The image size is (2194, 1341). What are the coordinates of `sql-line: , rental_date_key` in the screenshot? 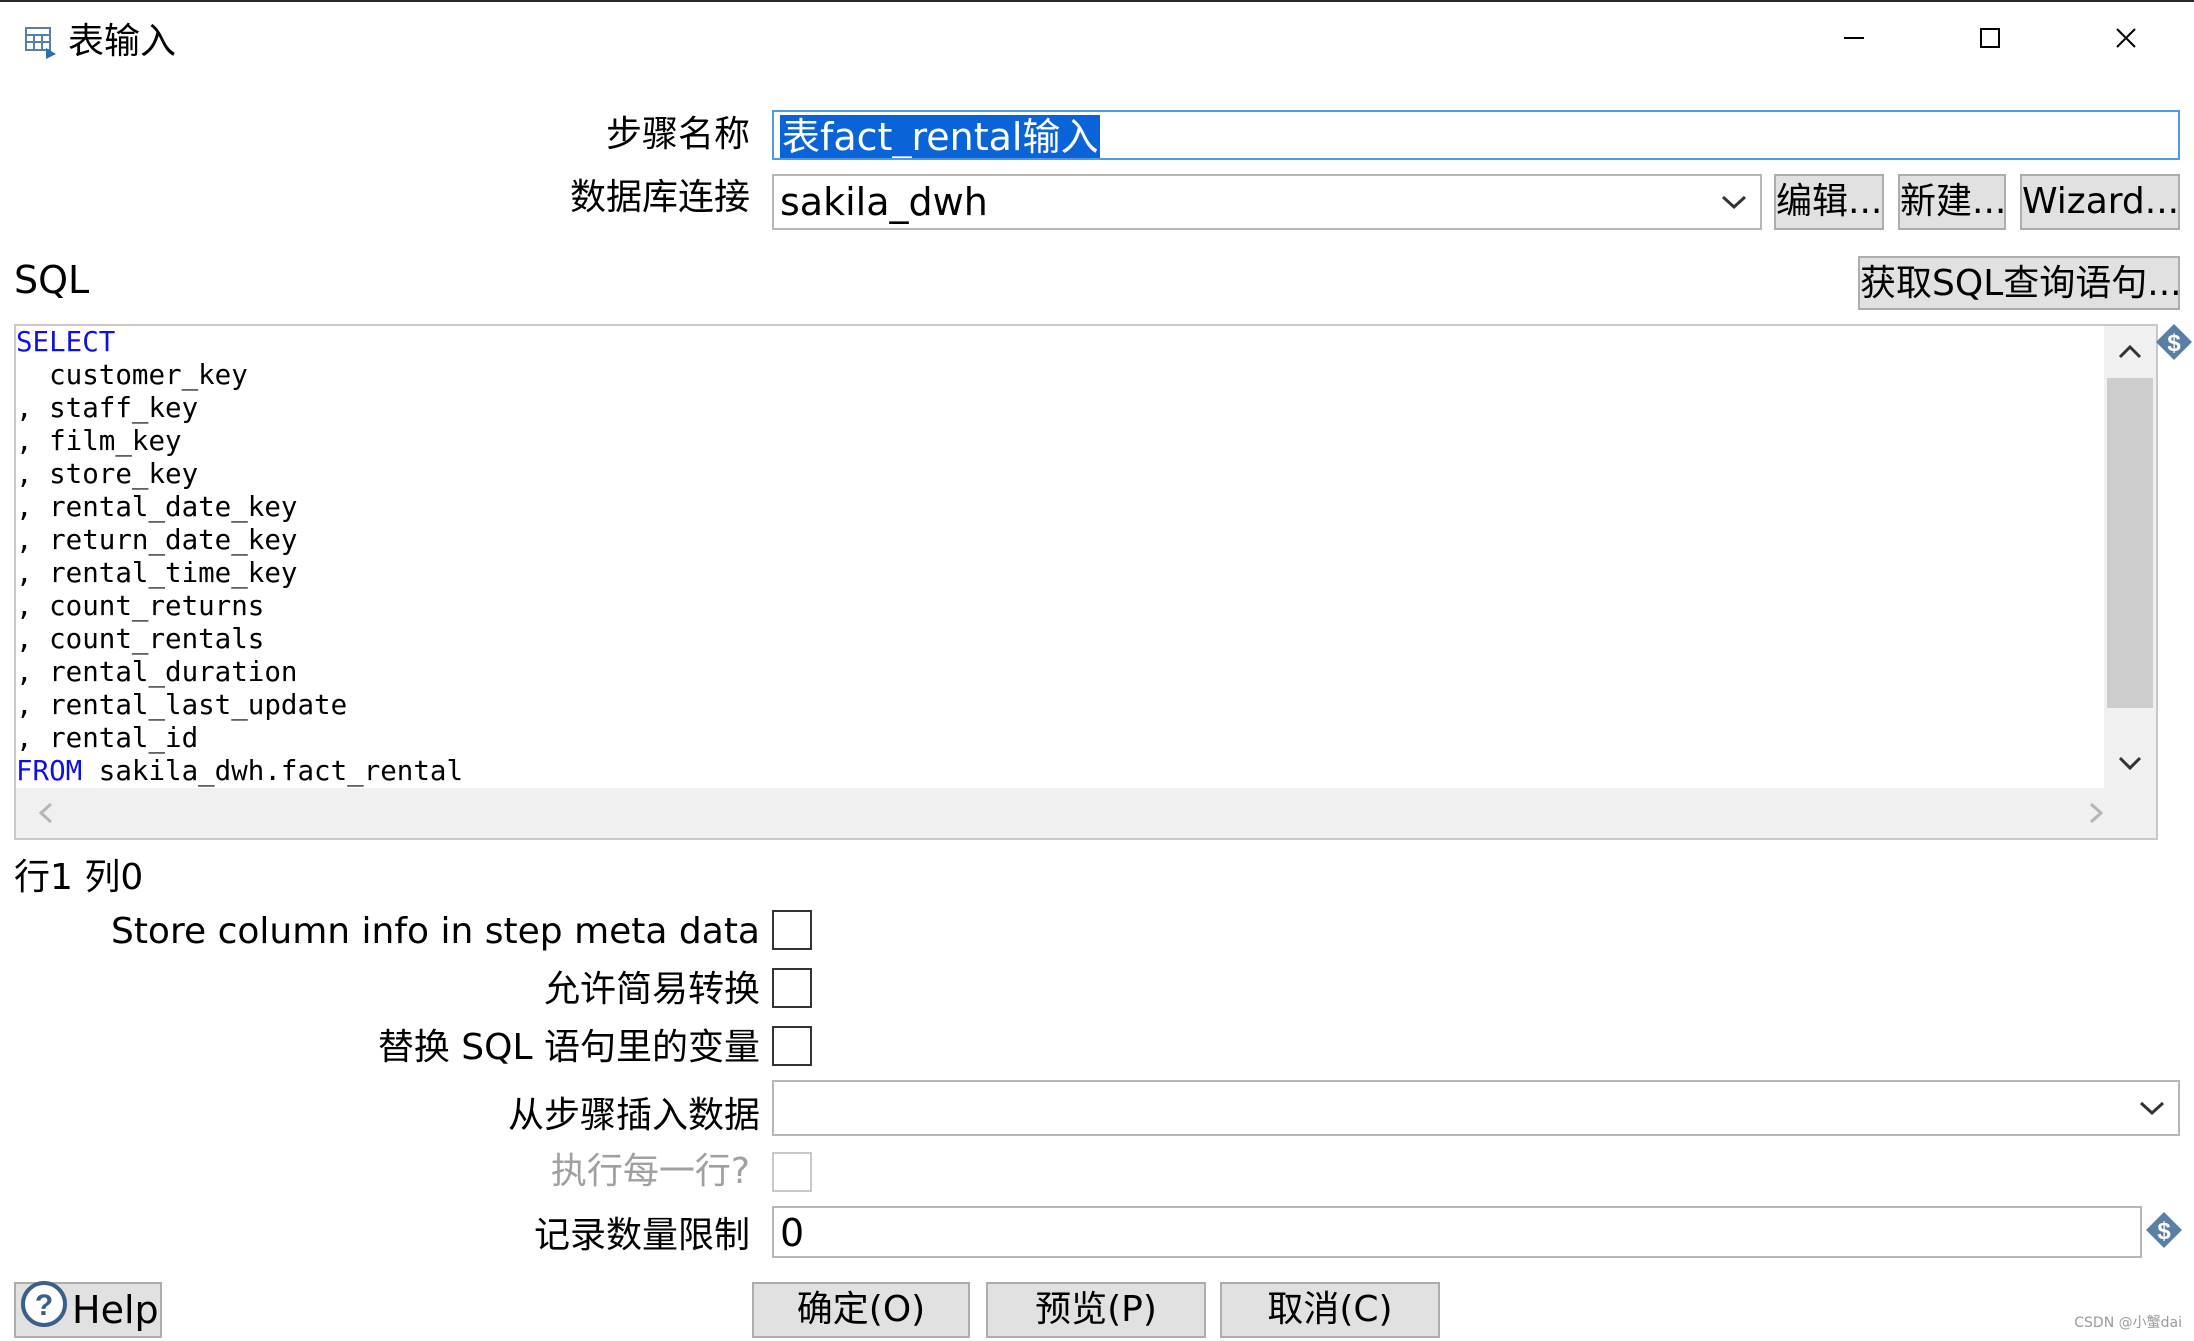 It's located at (239, 507).